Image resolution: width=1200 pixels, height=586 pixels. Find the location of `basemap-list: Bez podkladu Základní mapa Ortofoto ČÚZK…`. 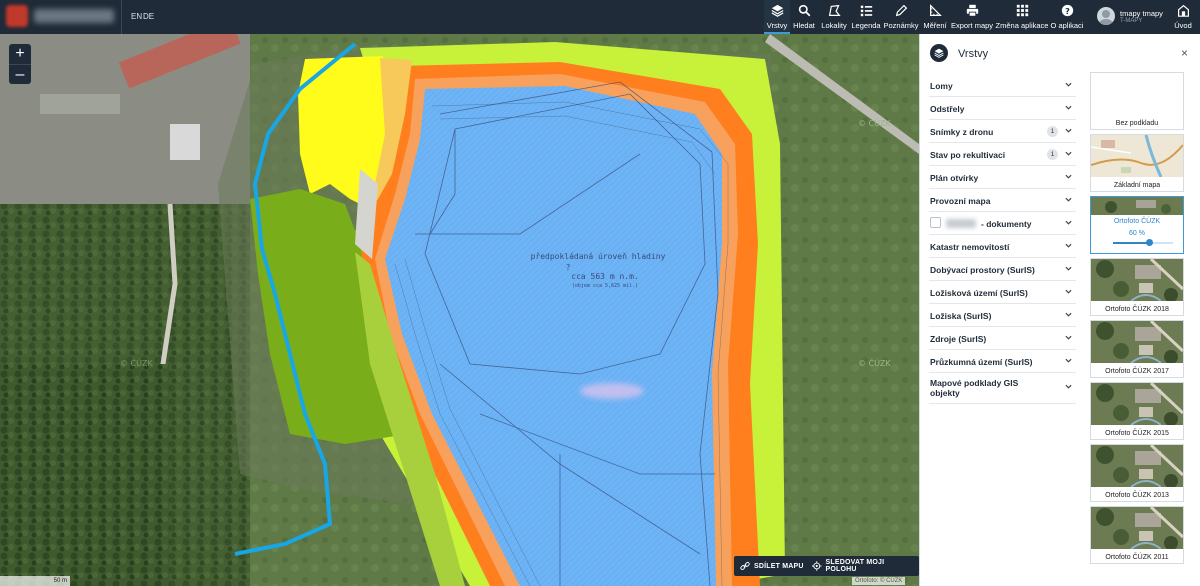

basemap-list: Bez podkladu Základní mapa Ortofoto ČÚZK… is located at coordinates (1137, 320).